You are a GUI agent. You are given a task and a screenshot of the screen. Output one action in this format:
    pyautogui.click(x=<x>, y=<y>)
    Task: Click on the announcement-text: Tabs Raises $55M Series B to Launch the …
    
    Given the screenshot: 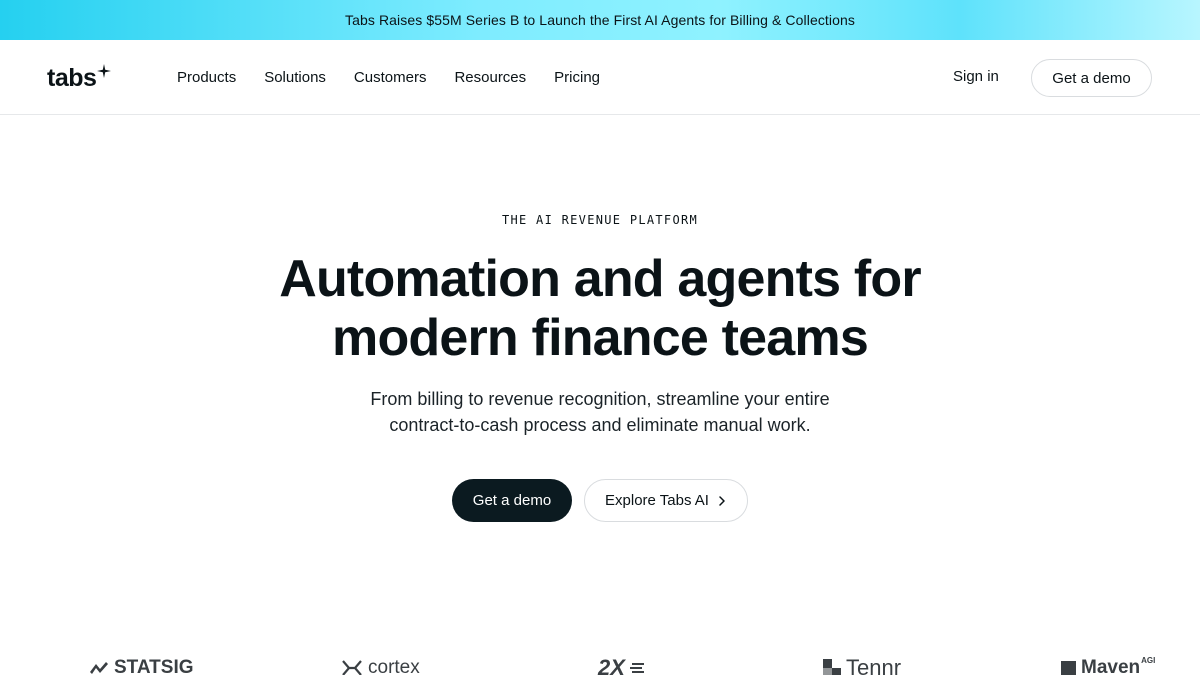 What is the action you would take?
    pyautogui.click(x=600, y=20)
    